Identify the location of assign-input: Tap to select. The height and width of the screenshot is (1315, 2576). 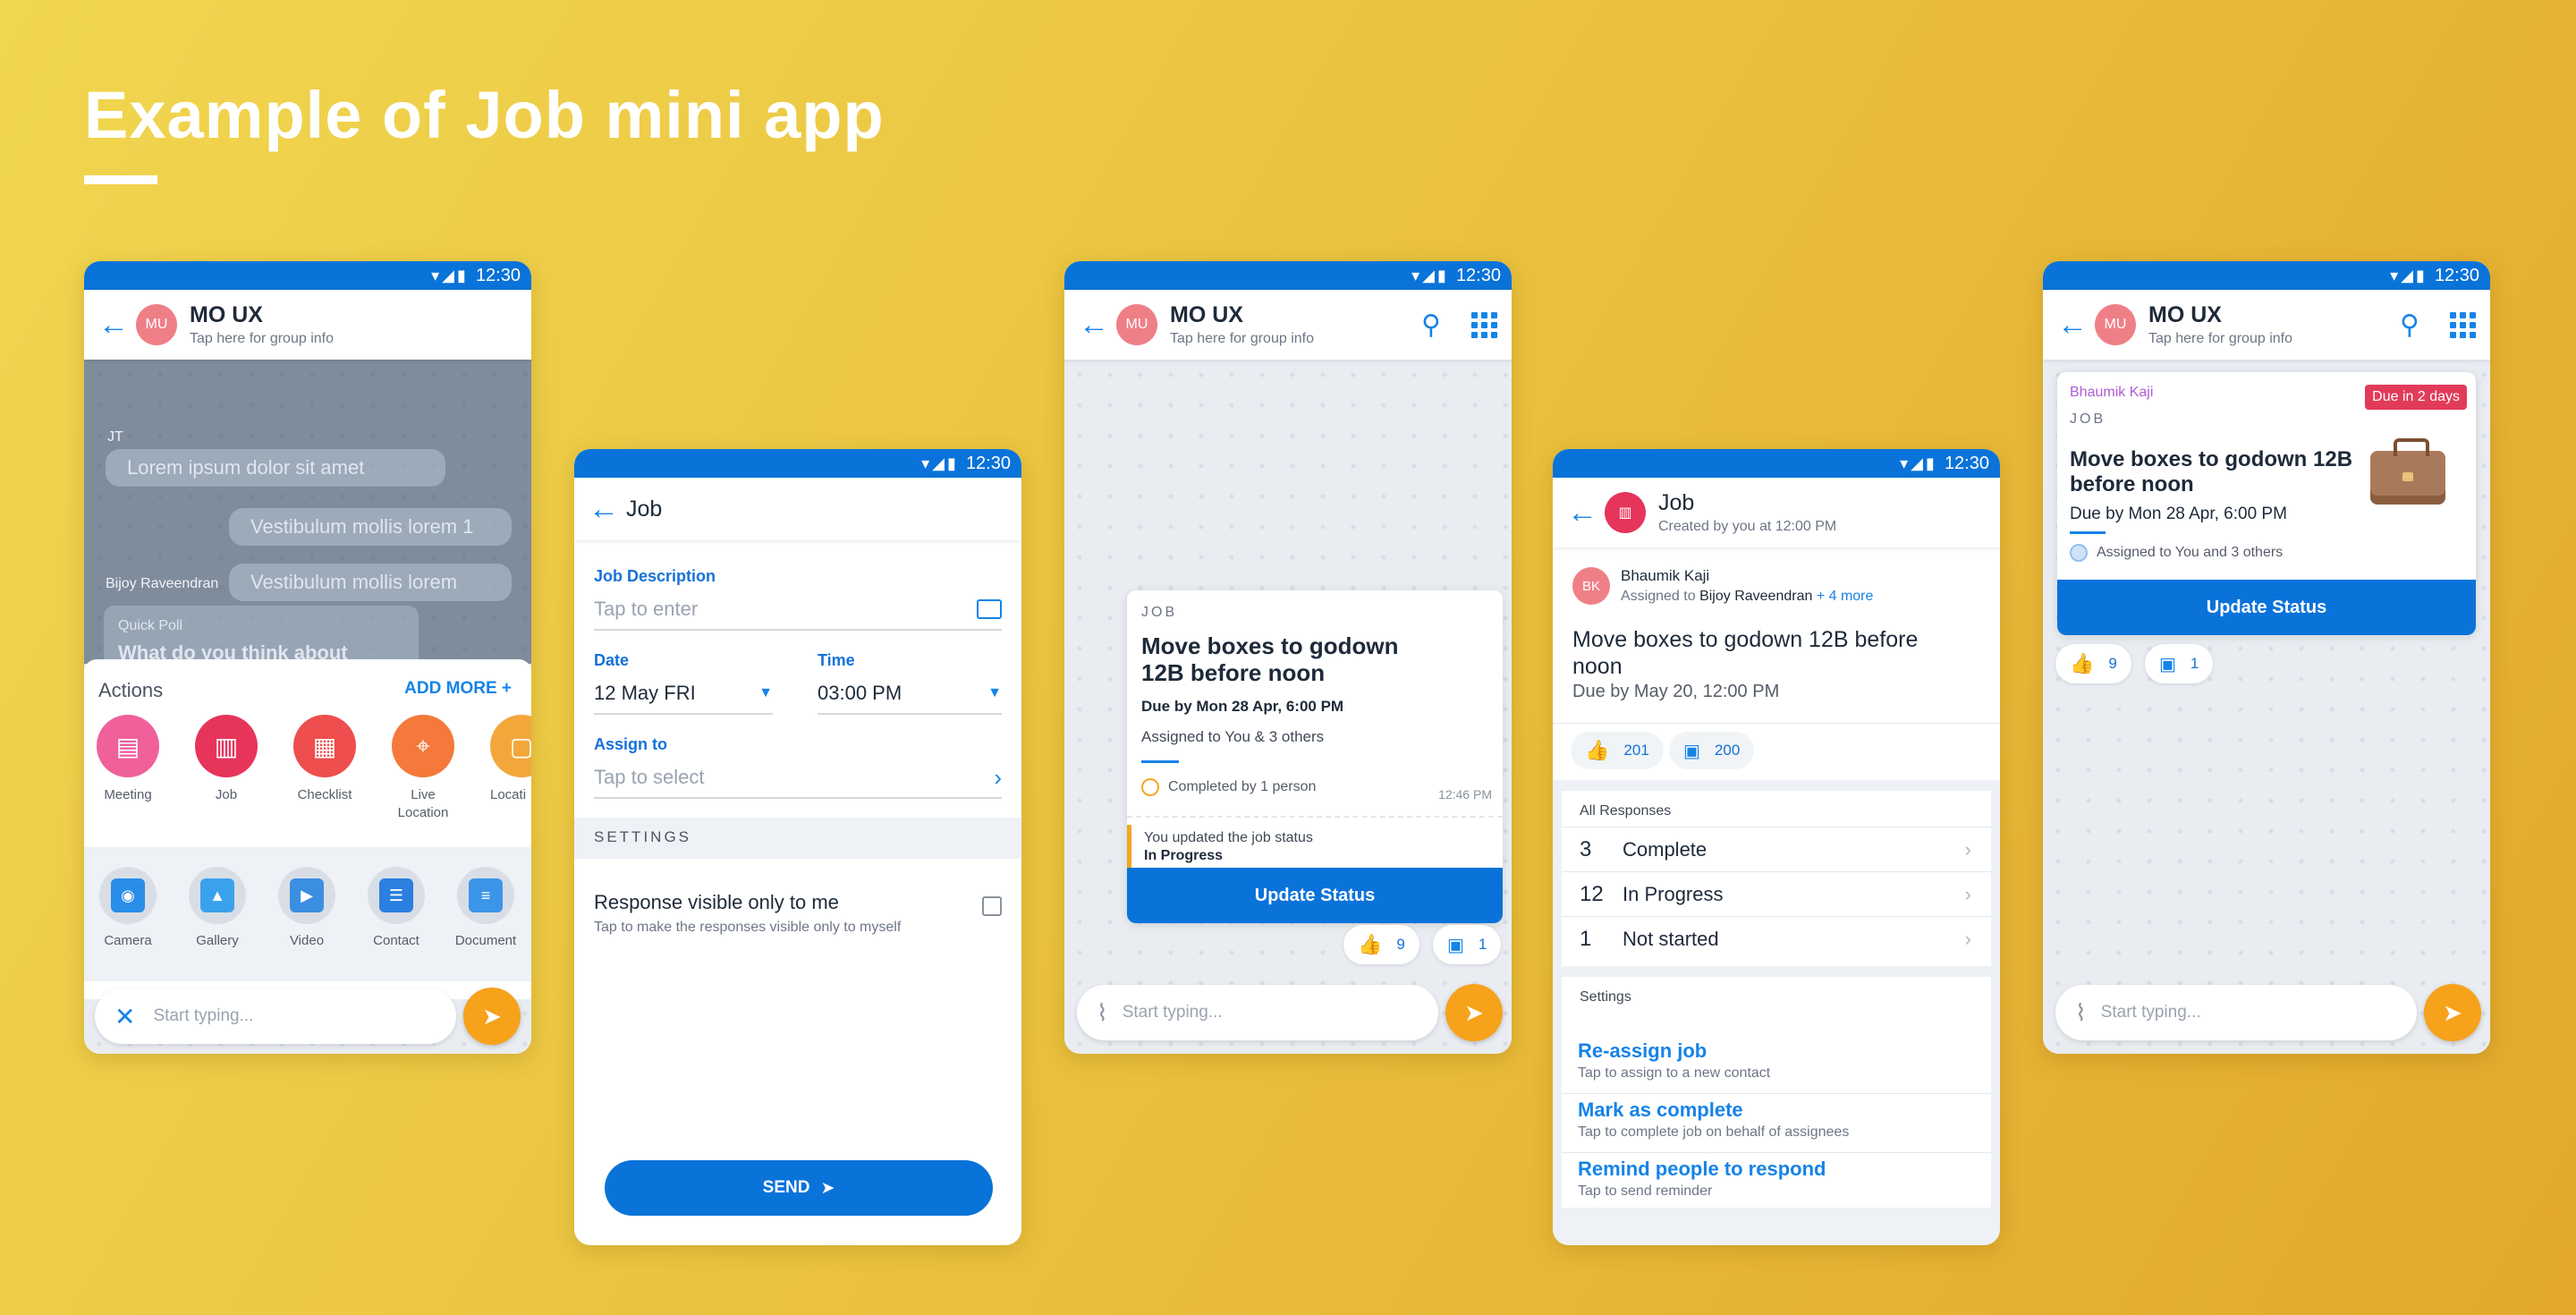
(649, 777).